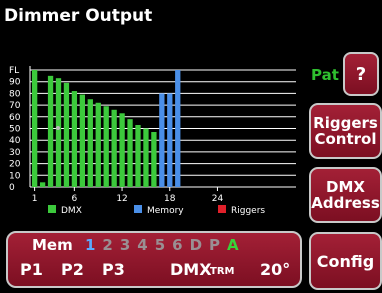 Image resolution: width=382 pixels, height=293 pixels. I want to click on bar-channel-13-dmx, so click(130, 153).